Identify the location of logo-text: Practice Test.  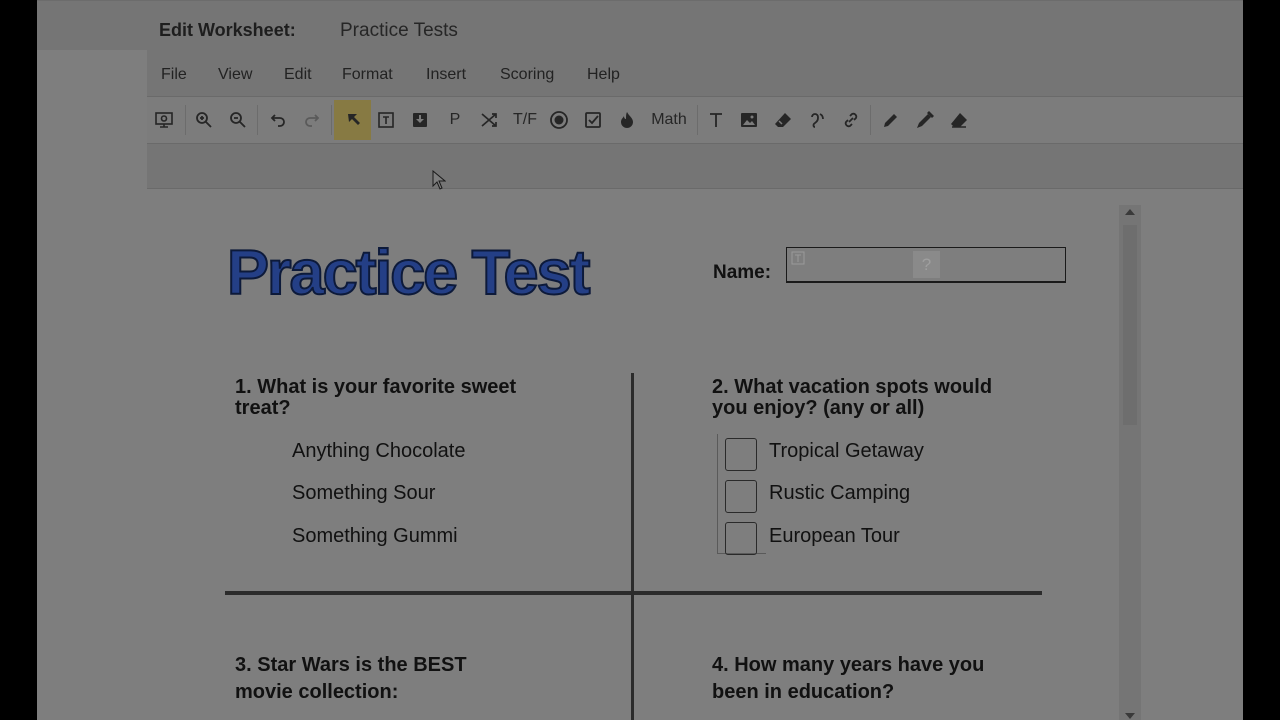
(409, 271).